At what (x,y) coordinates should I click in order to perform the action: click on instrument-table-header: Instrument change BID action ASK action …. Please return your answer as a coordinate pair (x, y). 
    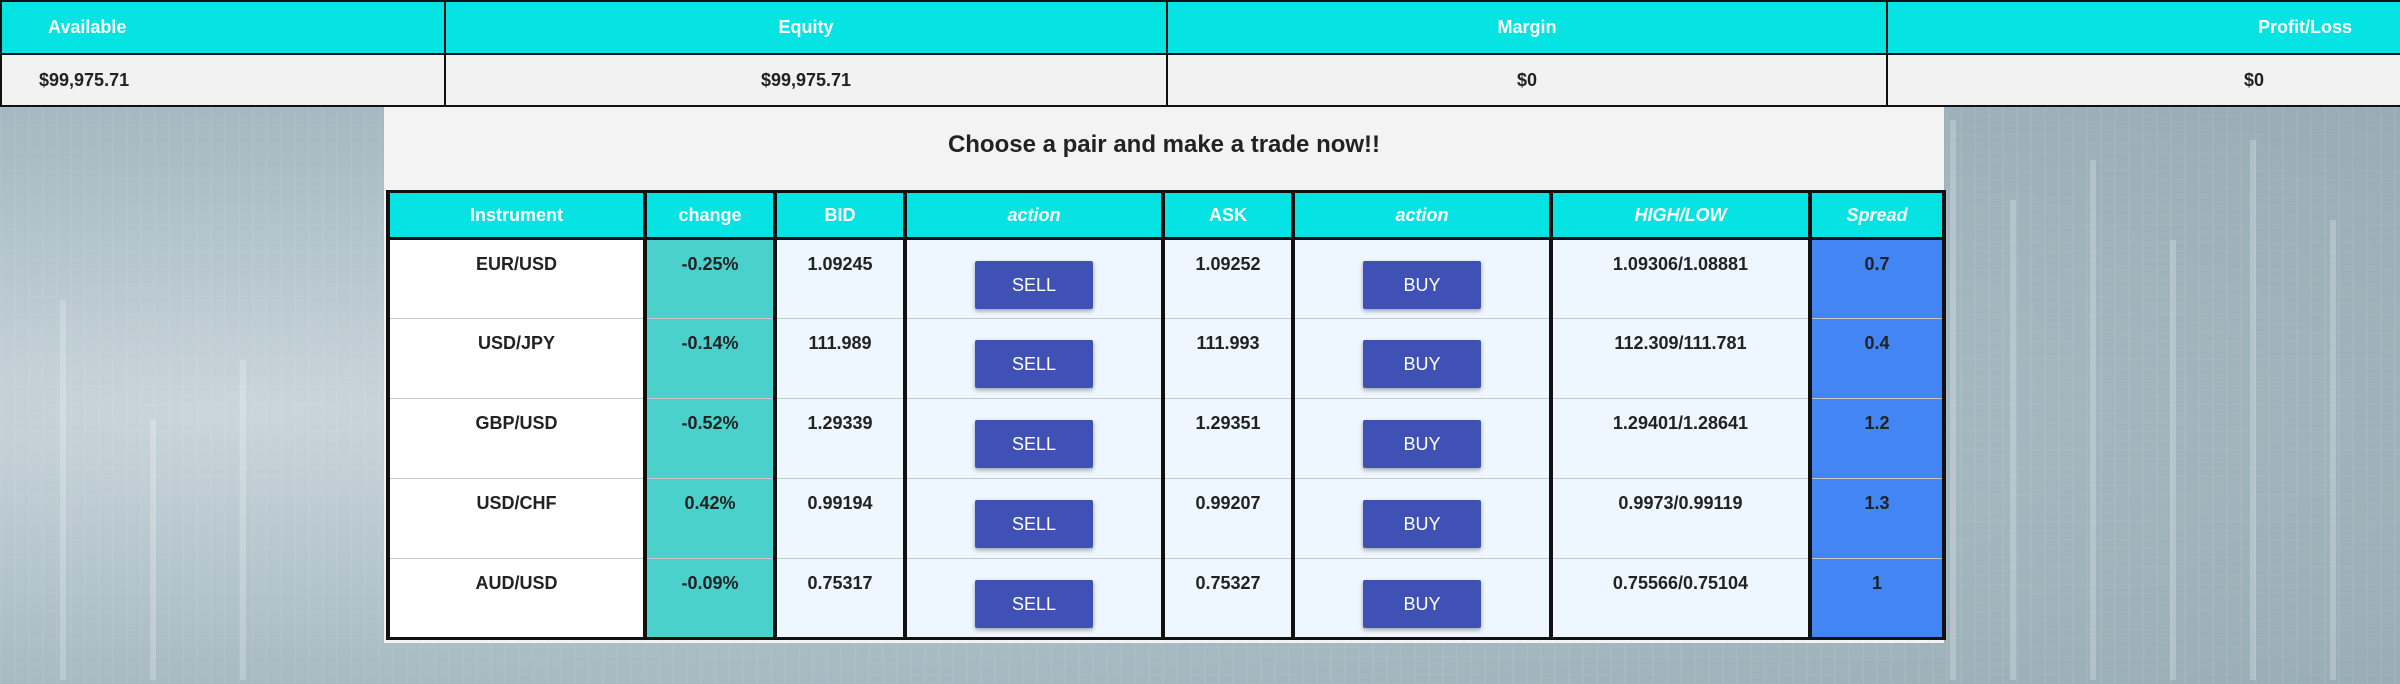
    Looking at the image, I should click on (1166, 215).